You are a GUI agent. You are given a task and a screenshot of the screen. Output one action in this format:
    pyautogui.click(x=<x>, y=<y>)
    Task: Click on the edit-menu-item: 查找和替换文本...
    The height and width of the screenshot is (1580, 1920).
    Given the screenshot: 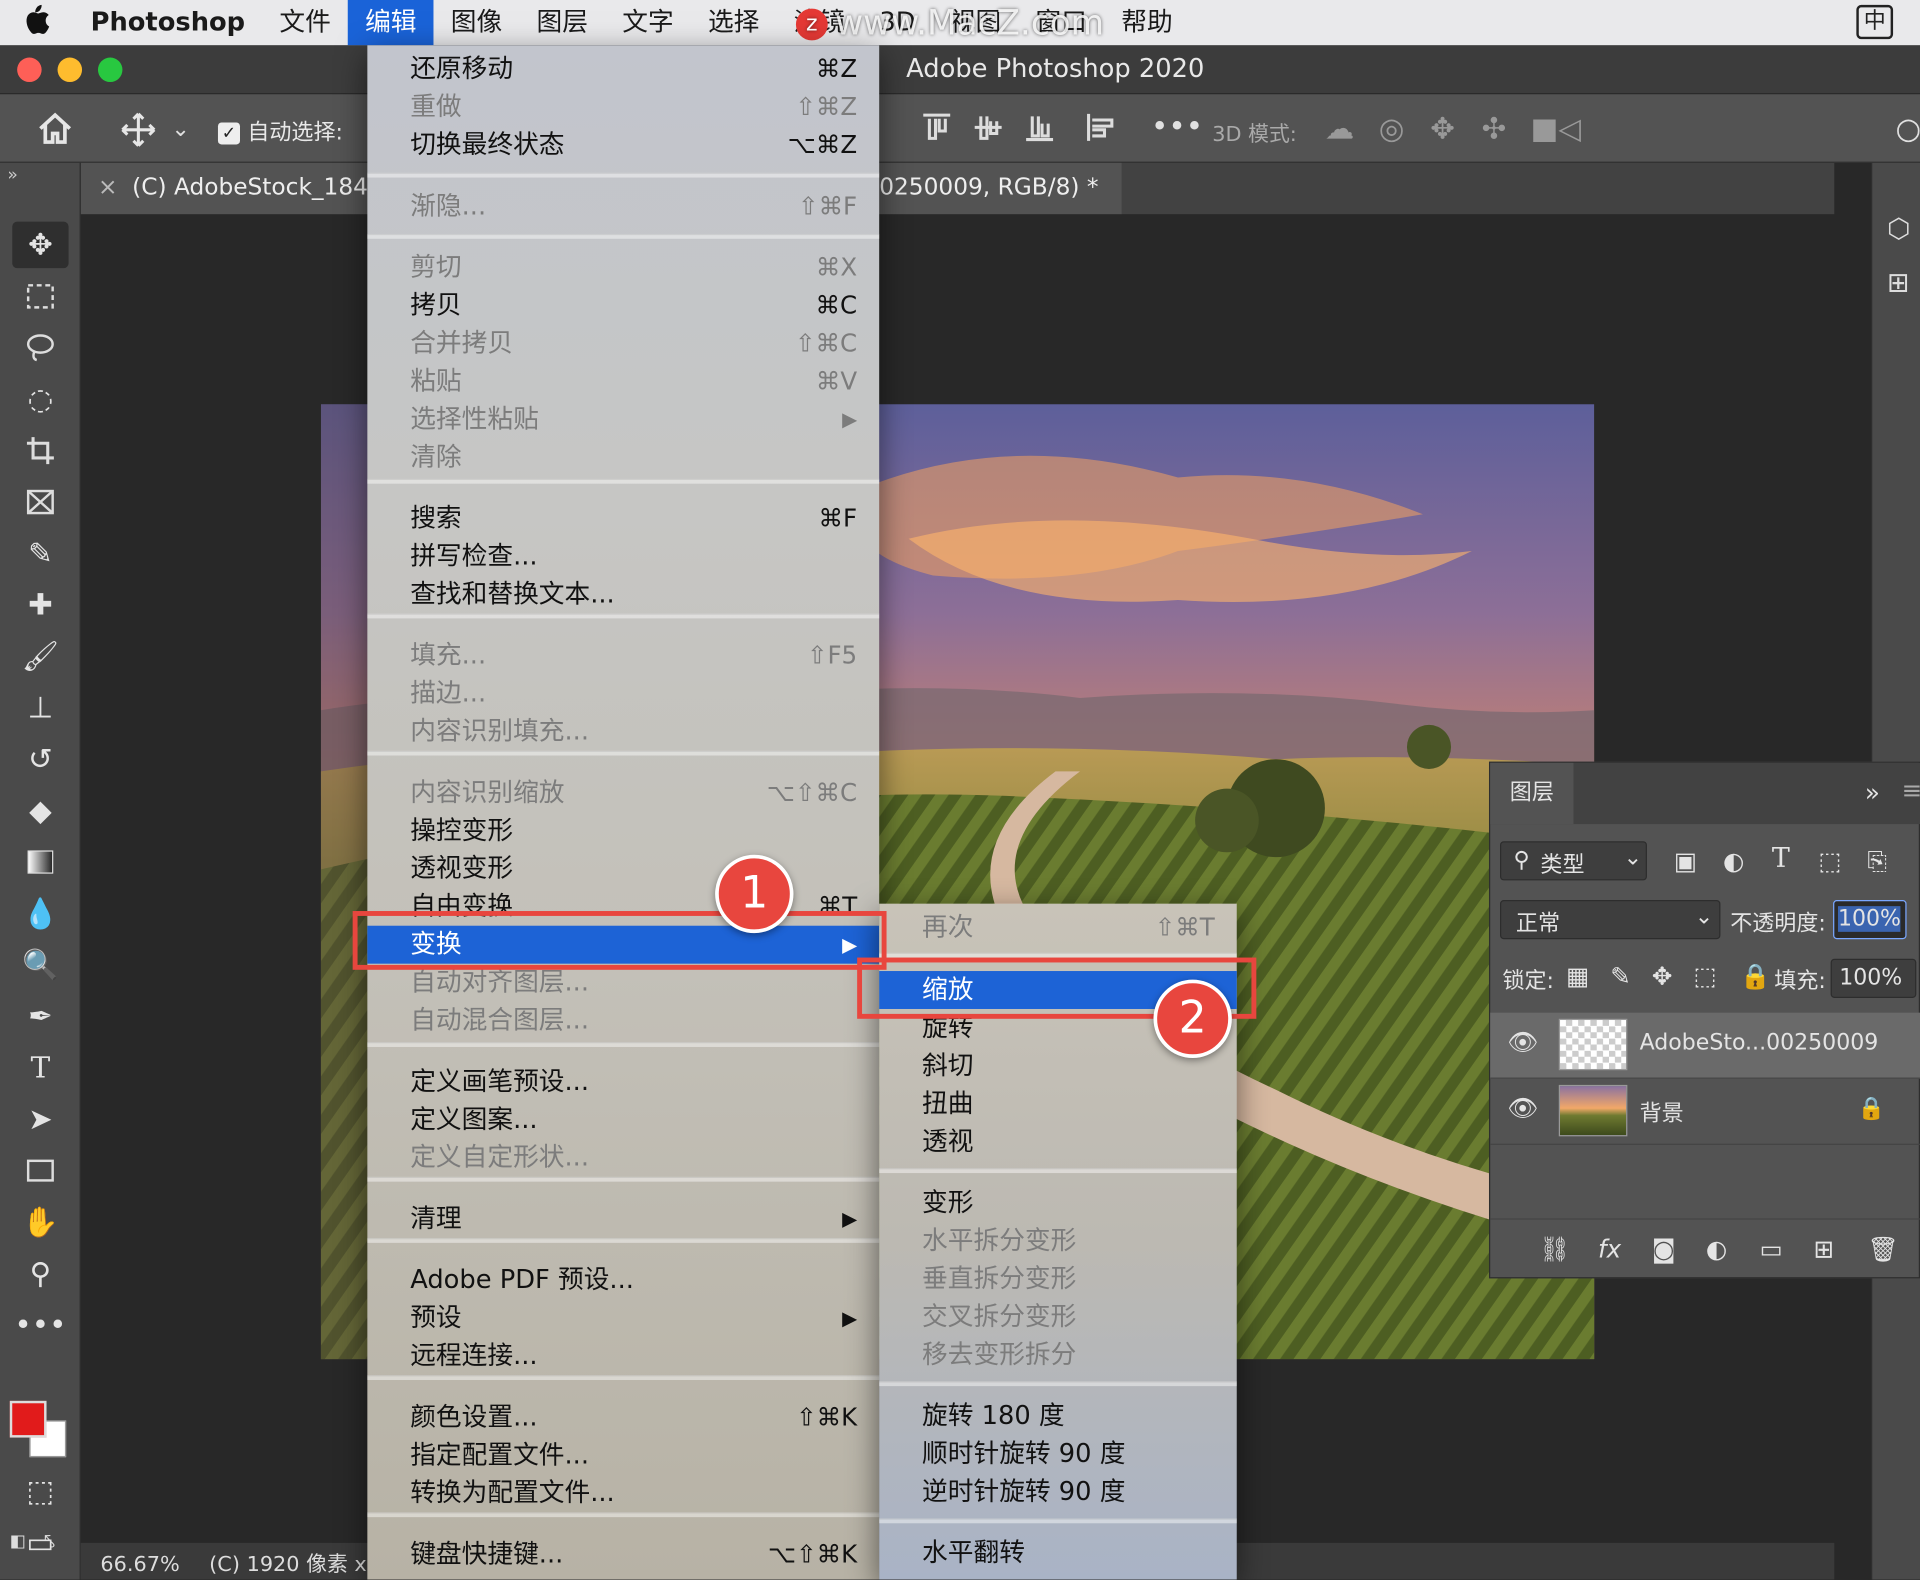 What is the action you would take?
    pyautogui.click(x=623, y=595)
    